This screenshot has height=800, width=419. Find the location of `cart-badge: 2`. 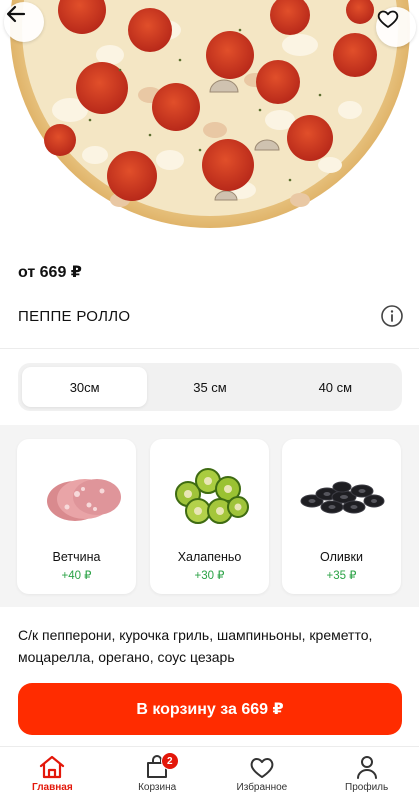

cart-badge: 2 is located at coordinates (169, 761).